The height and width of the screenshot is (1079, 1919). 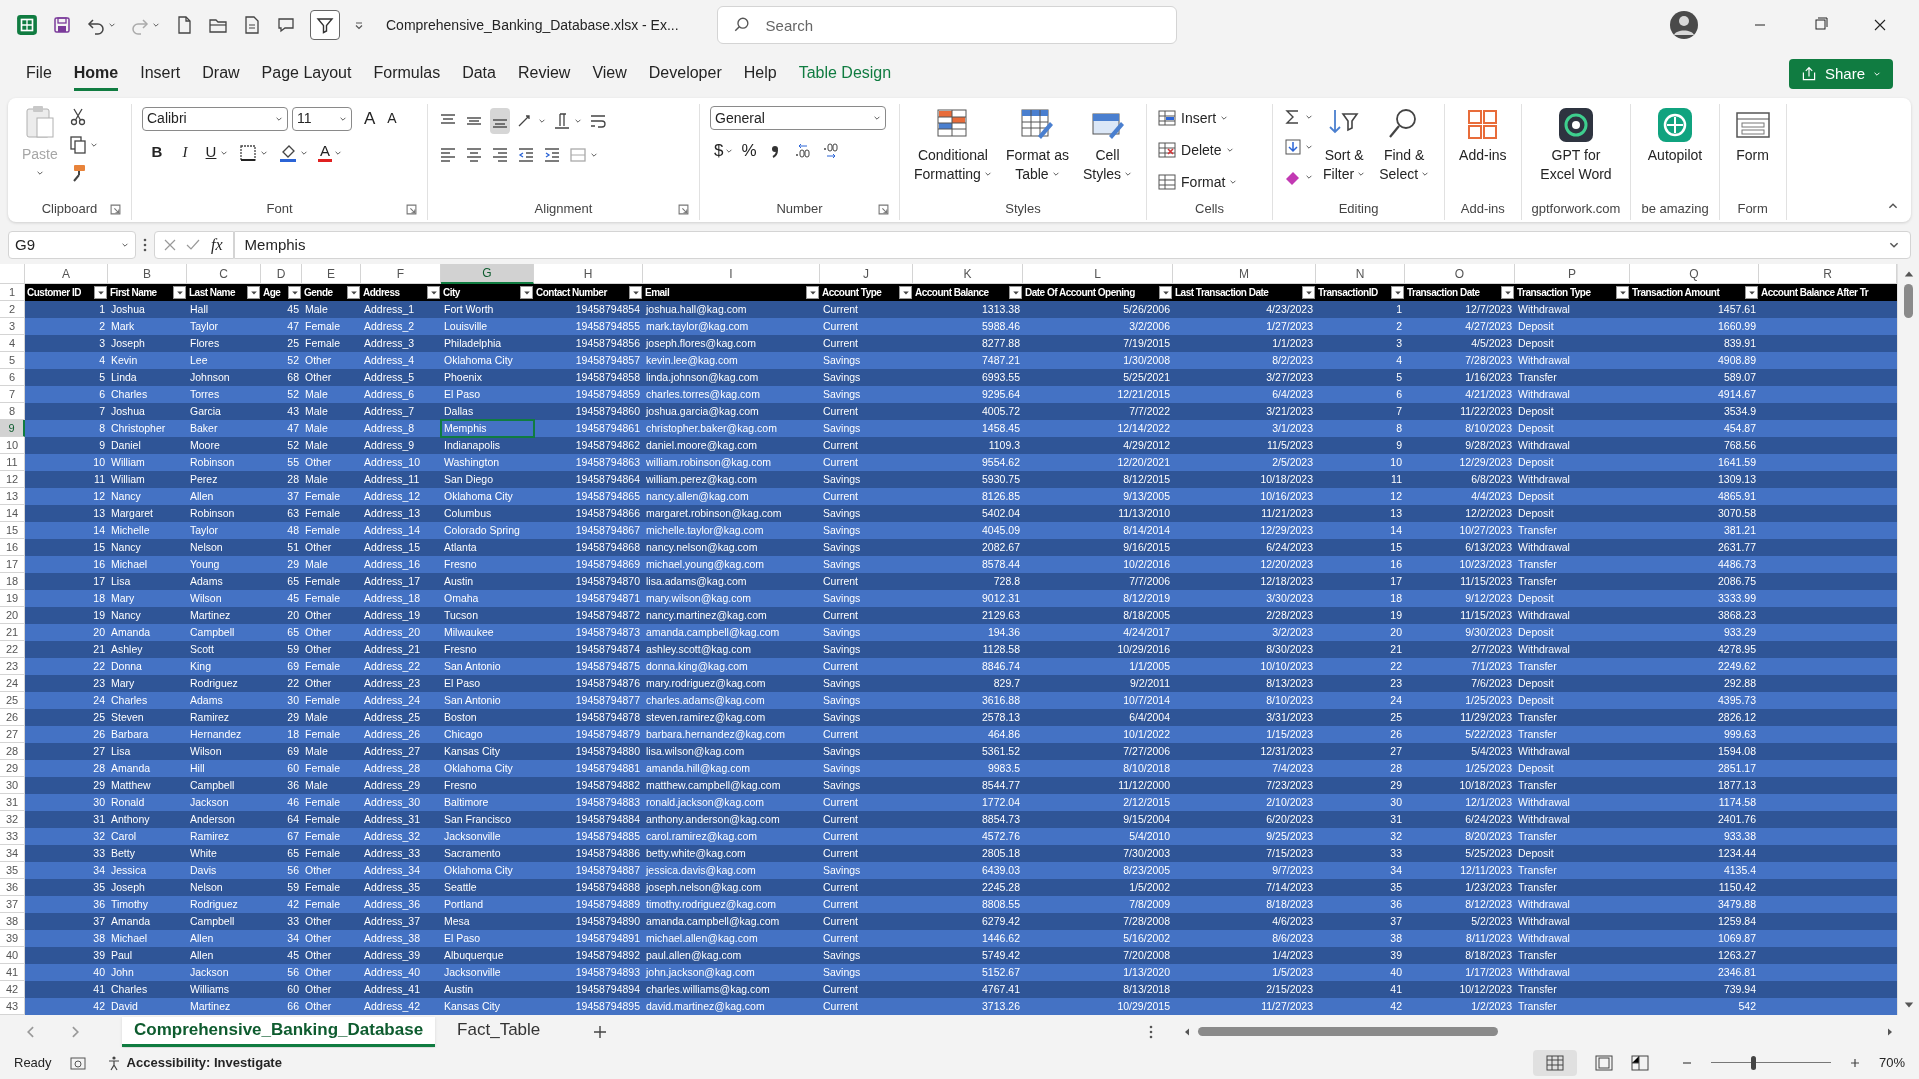 I want to click on row-number: 15, so click(x=12, y=530).